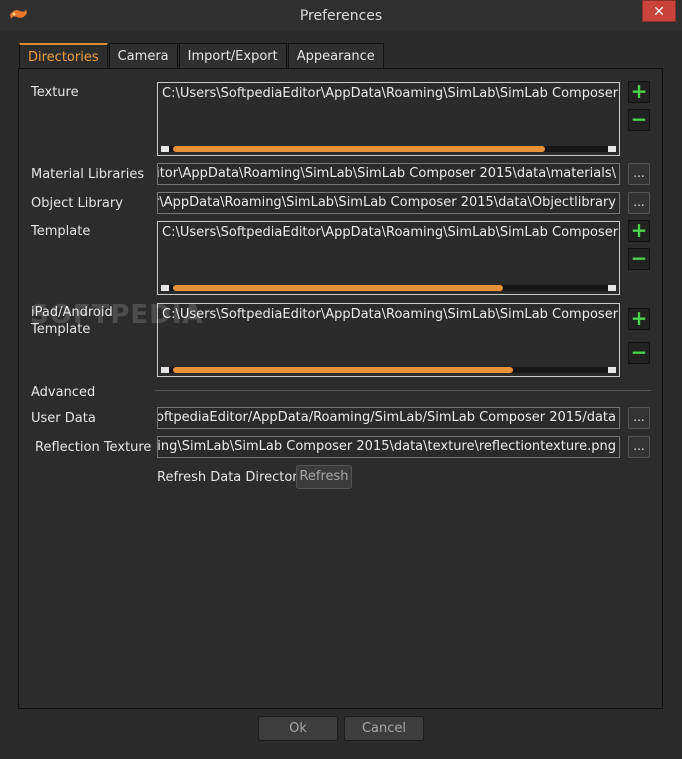 The height and width of the screenshot is (759, 682). Describe the element at coordinates (61, 231) in the screenshot. I see `template-label: Template` at that location.